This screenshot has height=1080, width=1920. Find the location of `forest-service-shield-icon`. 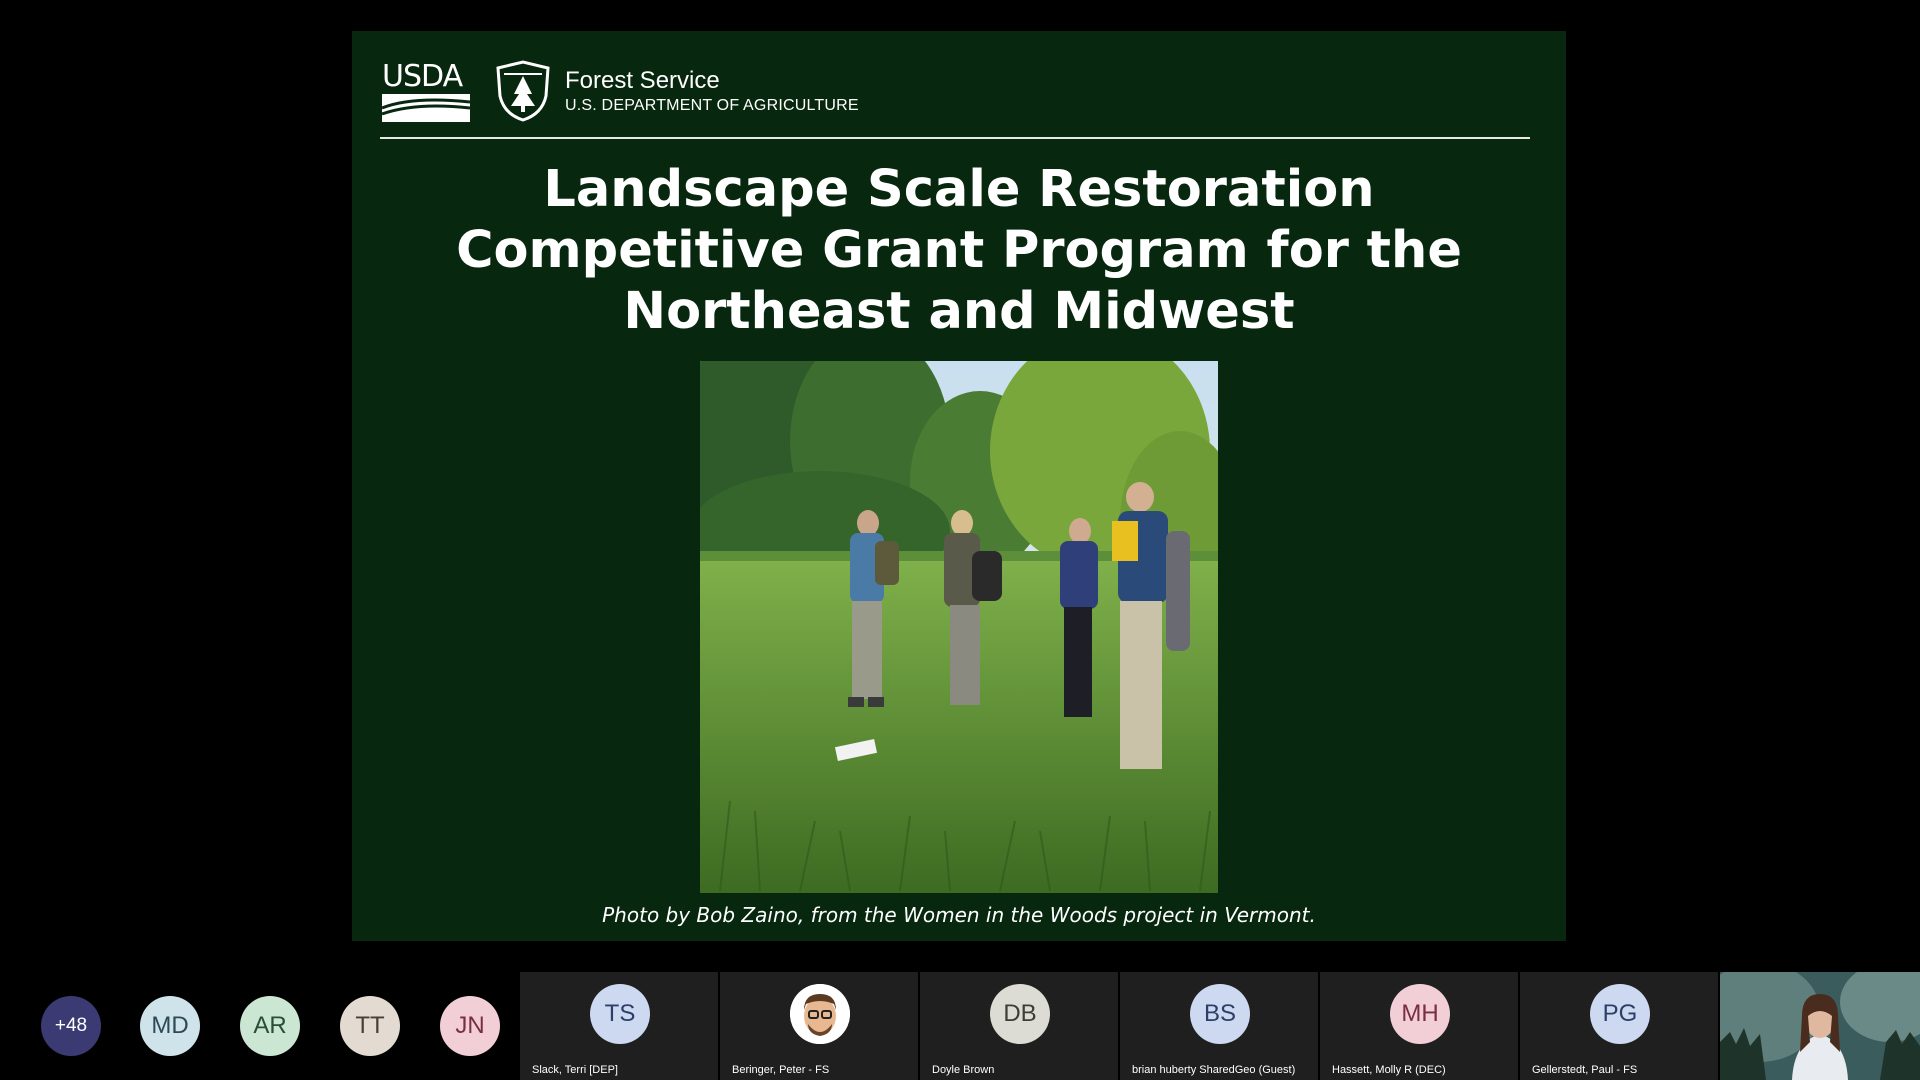

forest-service-shield-icon is located at coordinates (523, 91).